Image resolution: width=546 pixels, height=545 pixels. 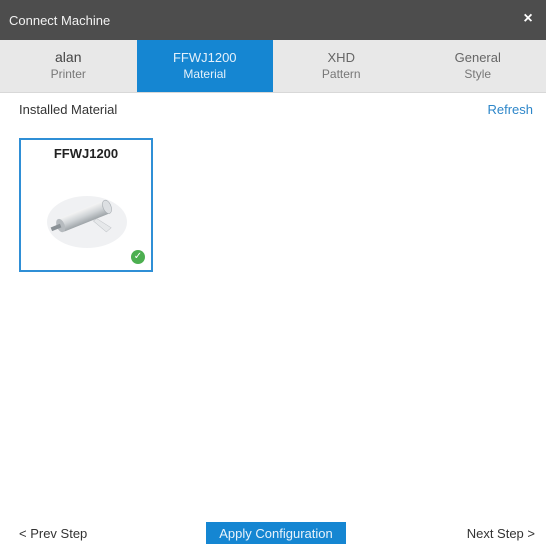 I want to click on prev-step-button: < Prev Step, so click(x=53, y=533).